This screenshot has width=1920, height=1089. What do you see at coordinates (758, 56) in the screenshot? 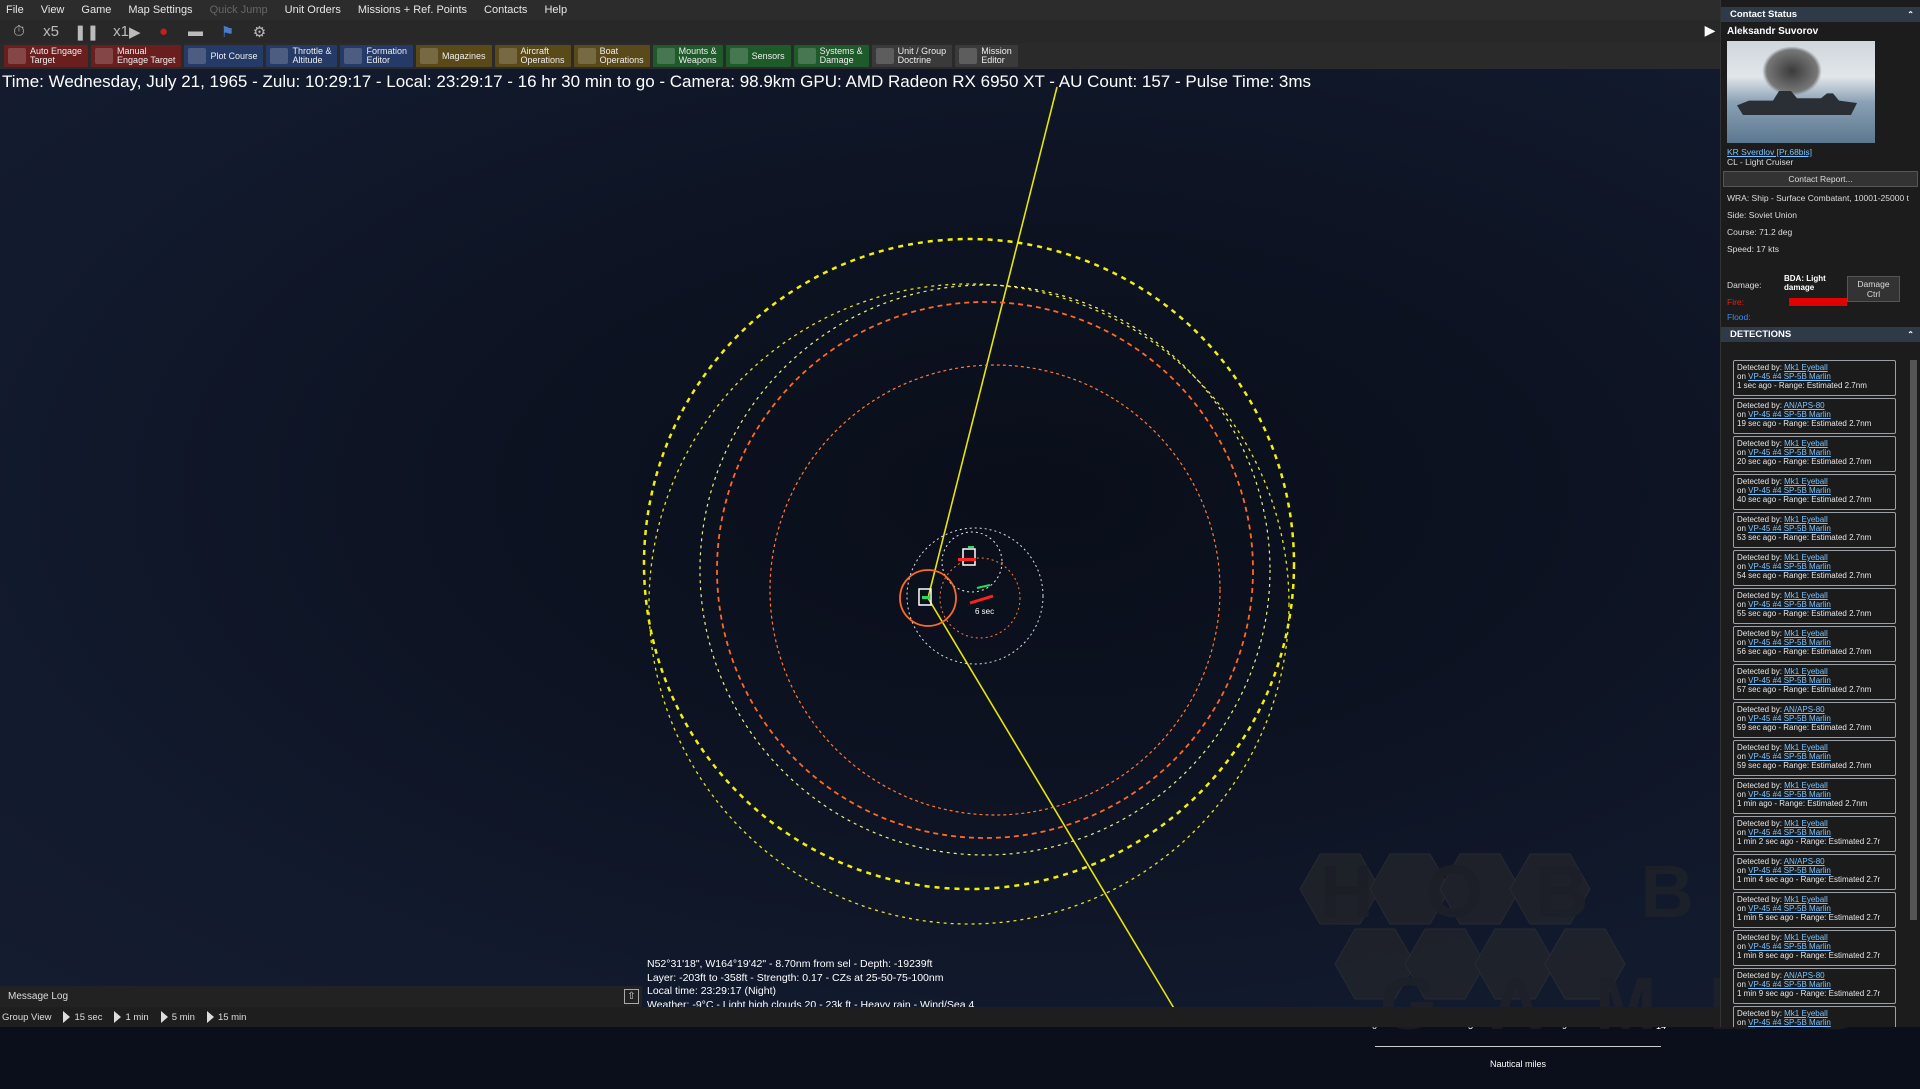
I see `toolbar-sensors-button: Sensors` at bounding box center [758, 56].